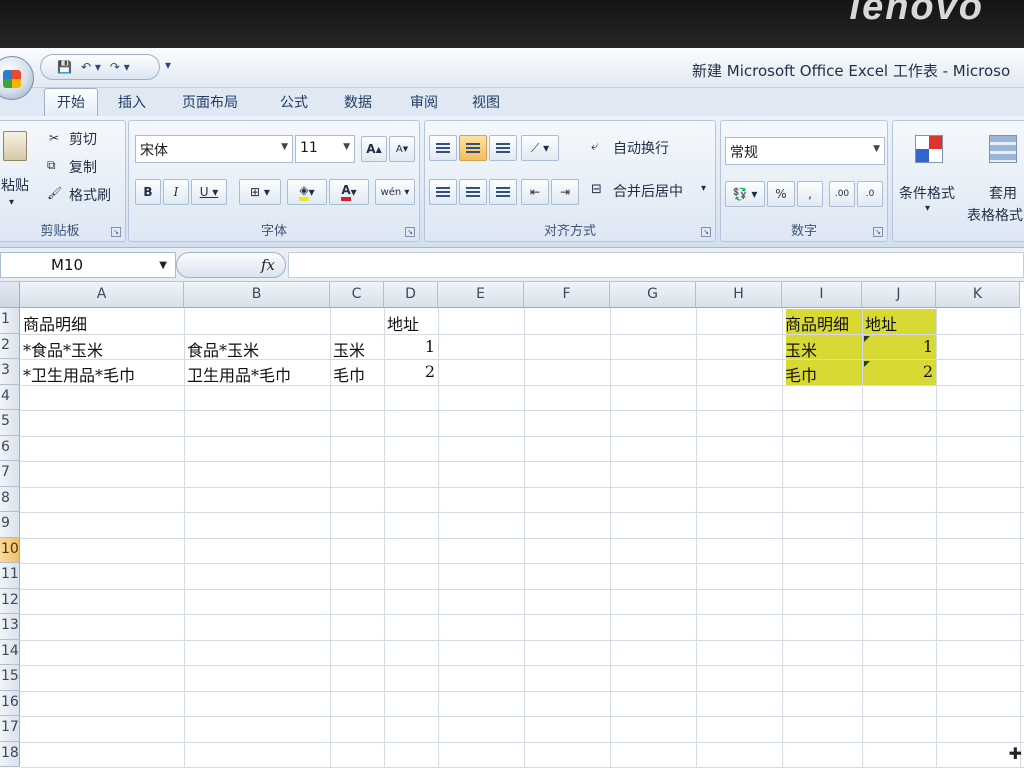 Image resolution: width=1024 pixels, height=768 pixels. Describe the element at coordinates (929, 149) in the screenshot. I see `conditional-format-icon` at that location.